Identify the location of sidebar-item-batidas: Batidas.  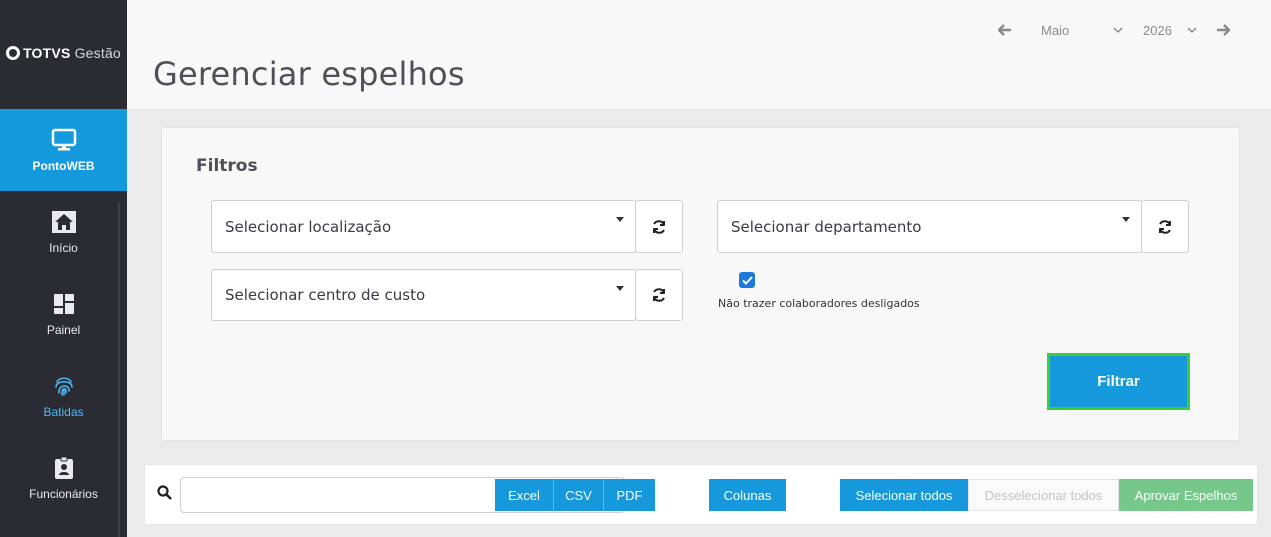
(63, 396).